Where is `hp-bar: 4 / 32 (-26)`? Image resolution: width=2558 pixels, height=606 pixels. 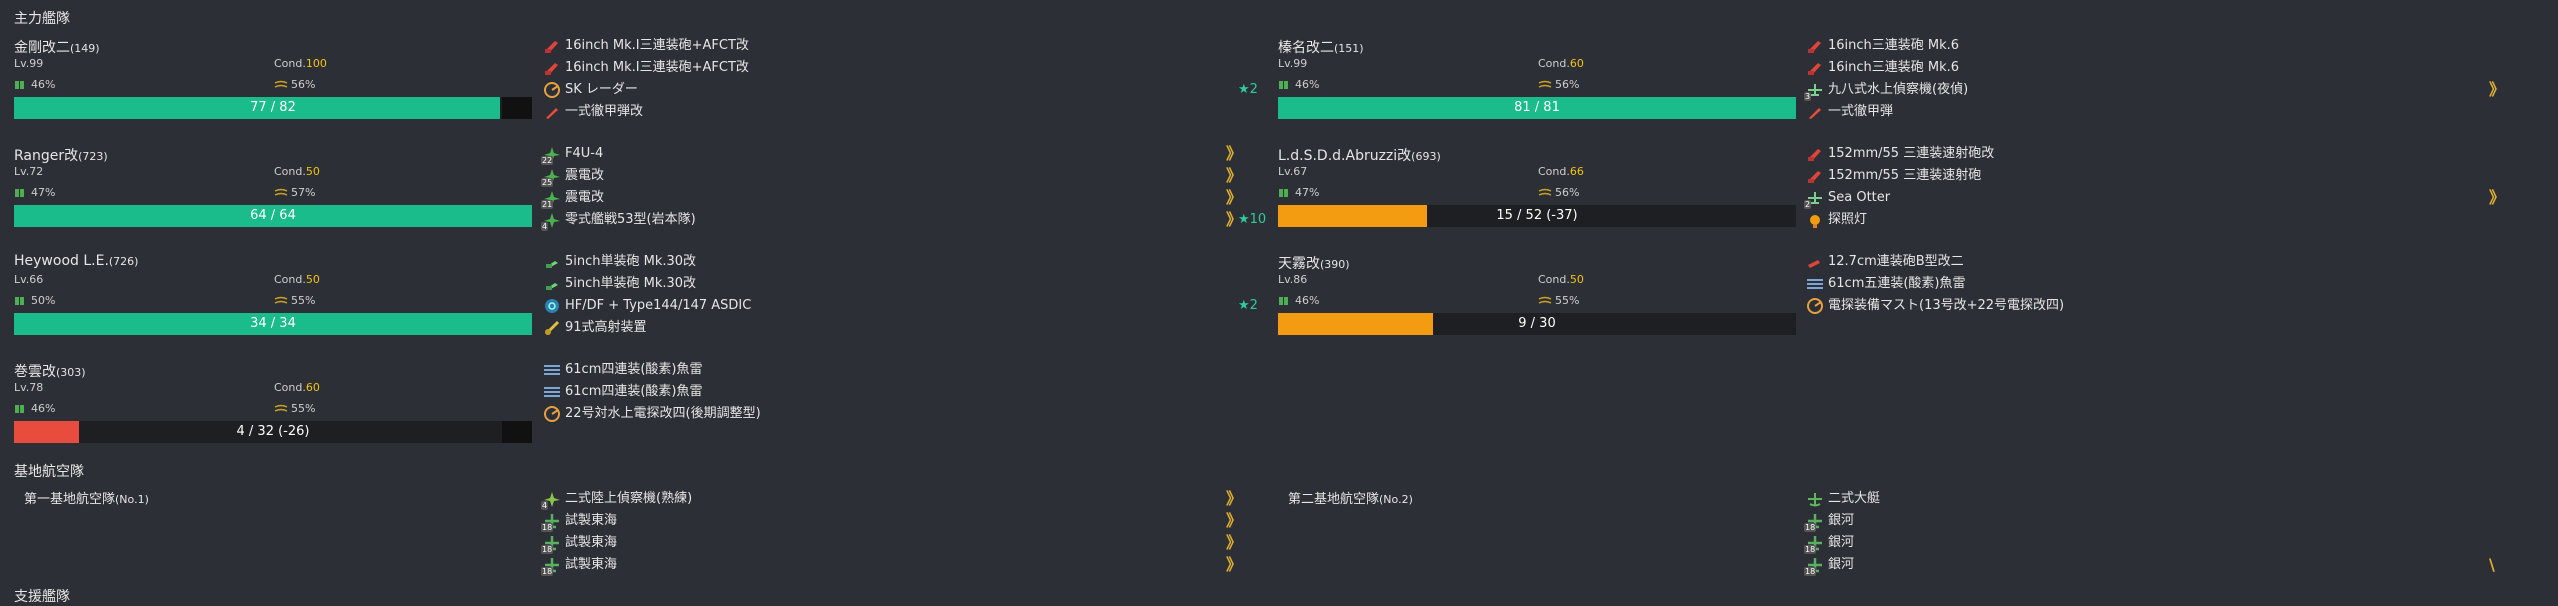
hp-bar: 4 / 32 (-26) is located at coordinates (273, 432).